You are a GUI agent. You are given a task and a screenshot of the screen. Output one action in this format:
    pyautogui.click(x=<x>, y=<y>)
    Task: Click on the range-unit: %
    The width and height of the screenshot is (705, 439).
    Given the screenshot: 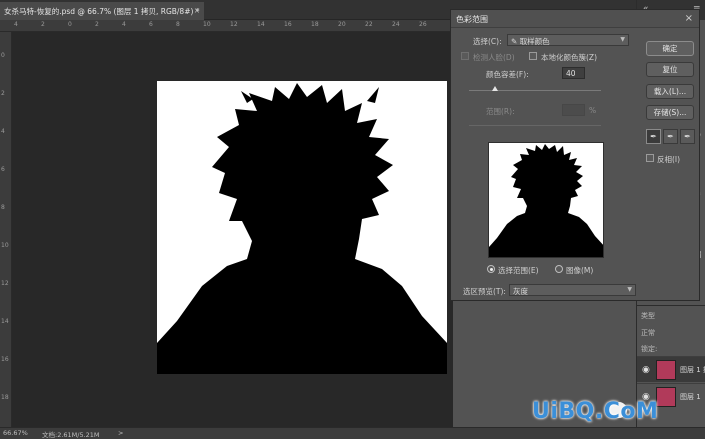 What is the action you would take?
    pyautogui.click(x=593, y=110)
    